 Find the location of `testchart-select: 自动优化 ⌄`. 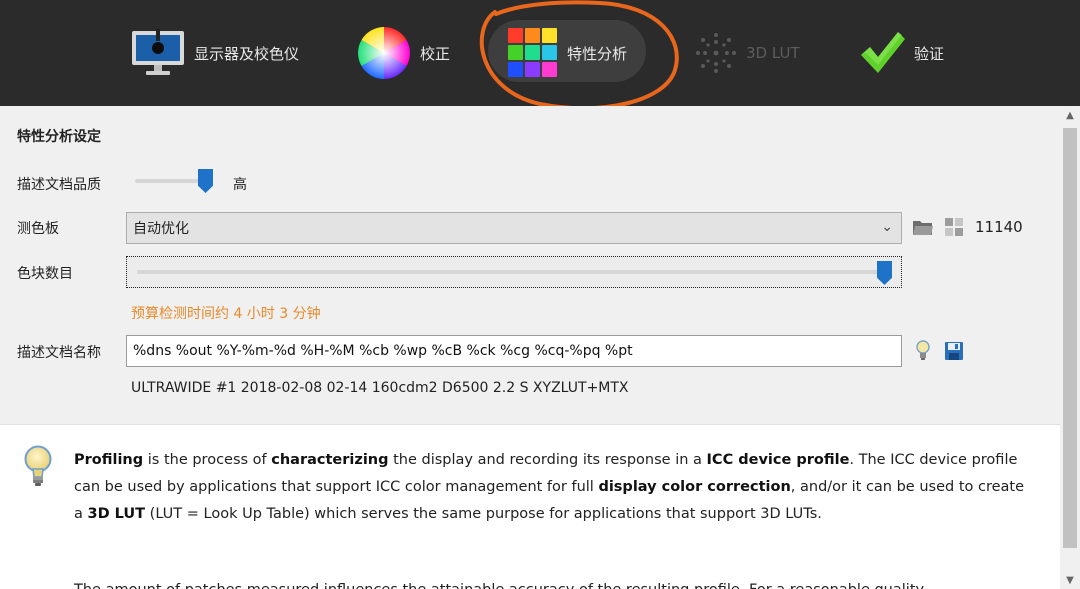

testchart-select: 自动优化 ⌄ is located at coordinates (514, 228).